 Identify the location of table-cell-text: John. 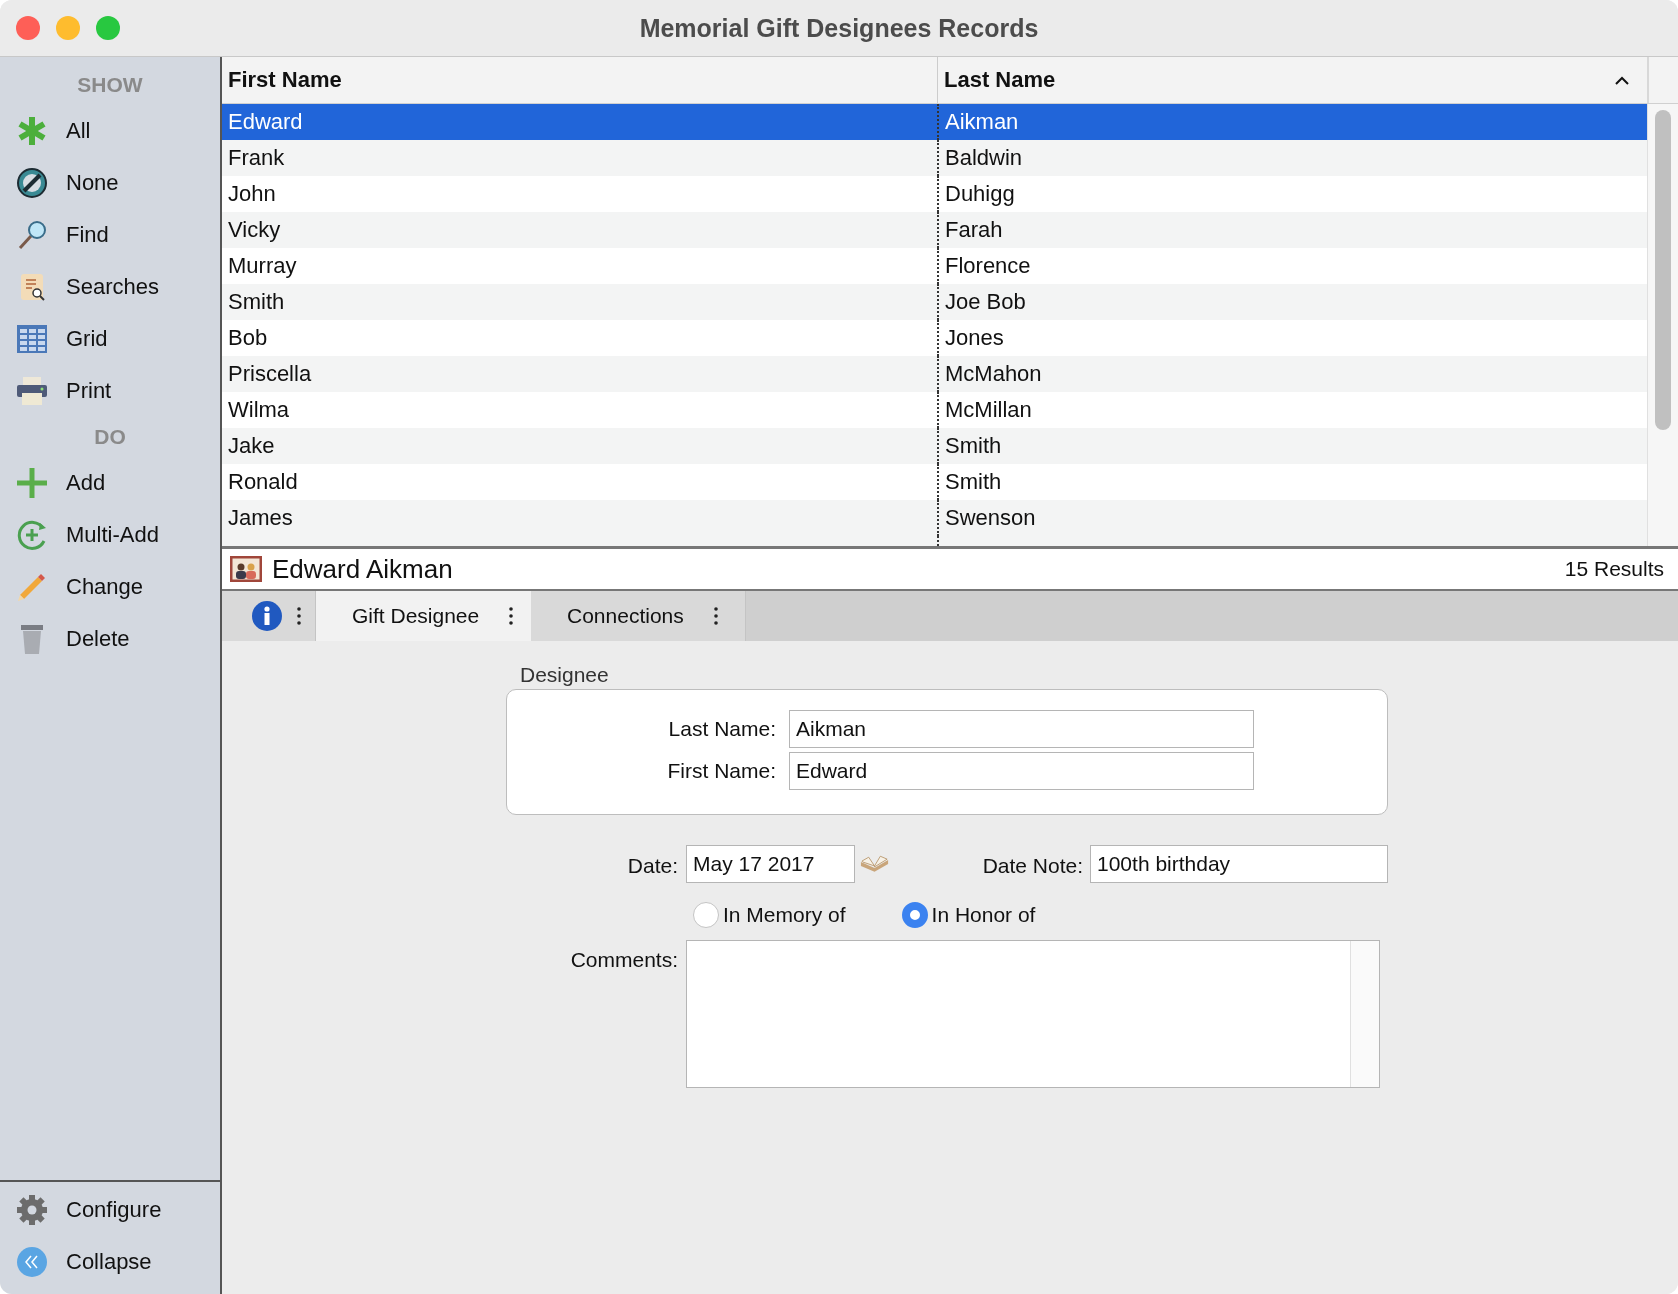
(252, 194).